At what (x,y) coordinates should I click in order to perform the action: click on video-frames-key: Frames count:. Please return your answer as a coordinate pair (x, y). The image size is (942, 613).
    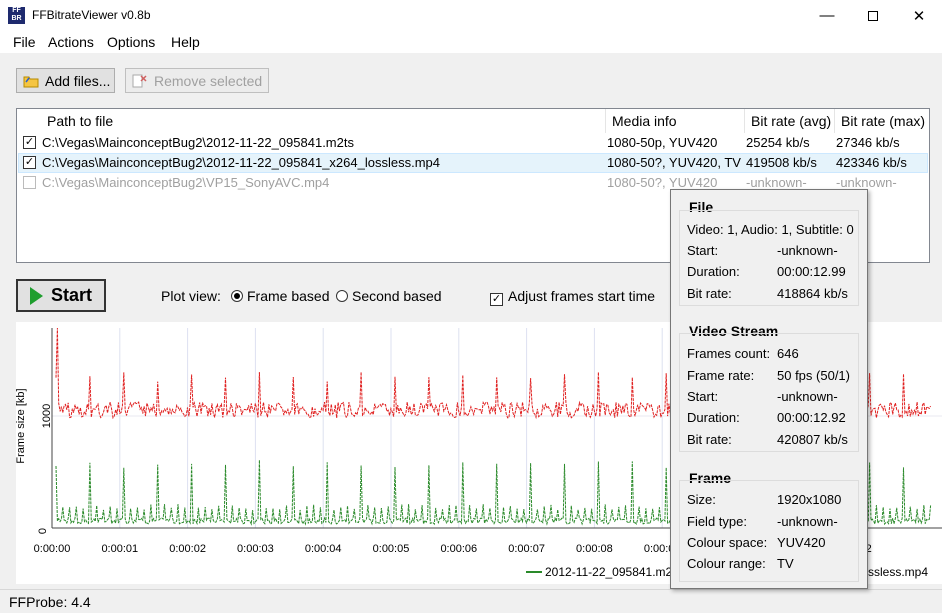
    Looking at the image, I should click on (729, 353).